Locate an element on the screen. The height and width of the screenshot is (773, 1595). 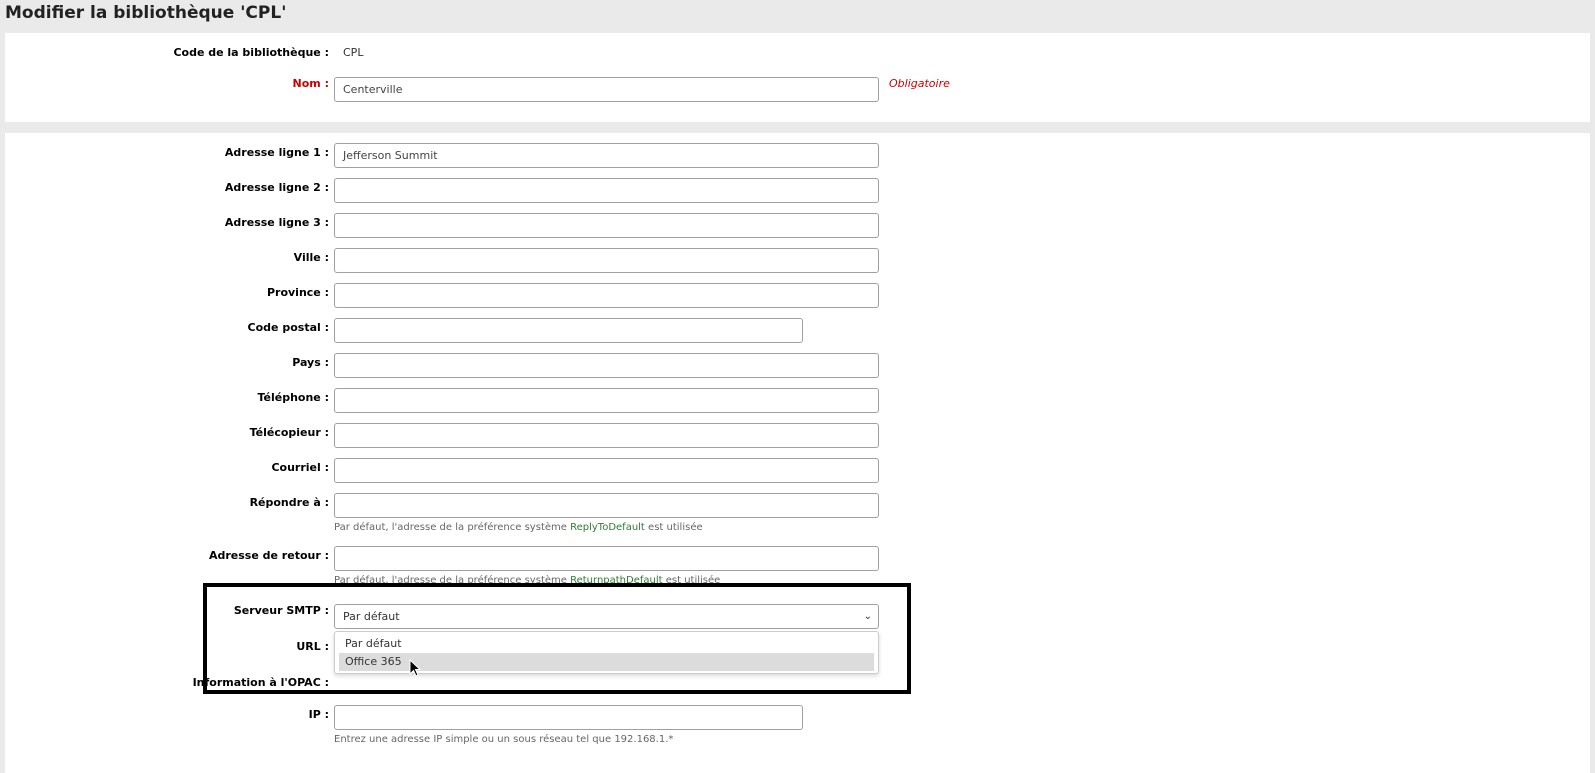
library-code-value: CPL is located at coordinates (353, 52).